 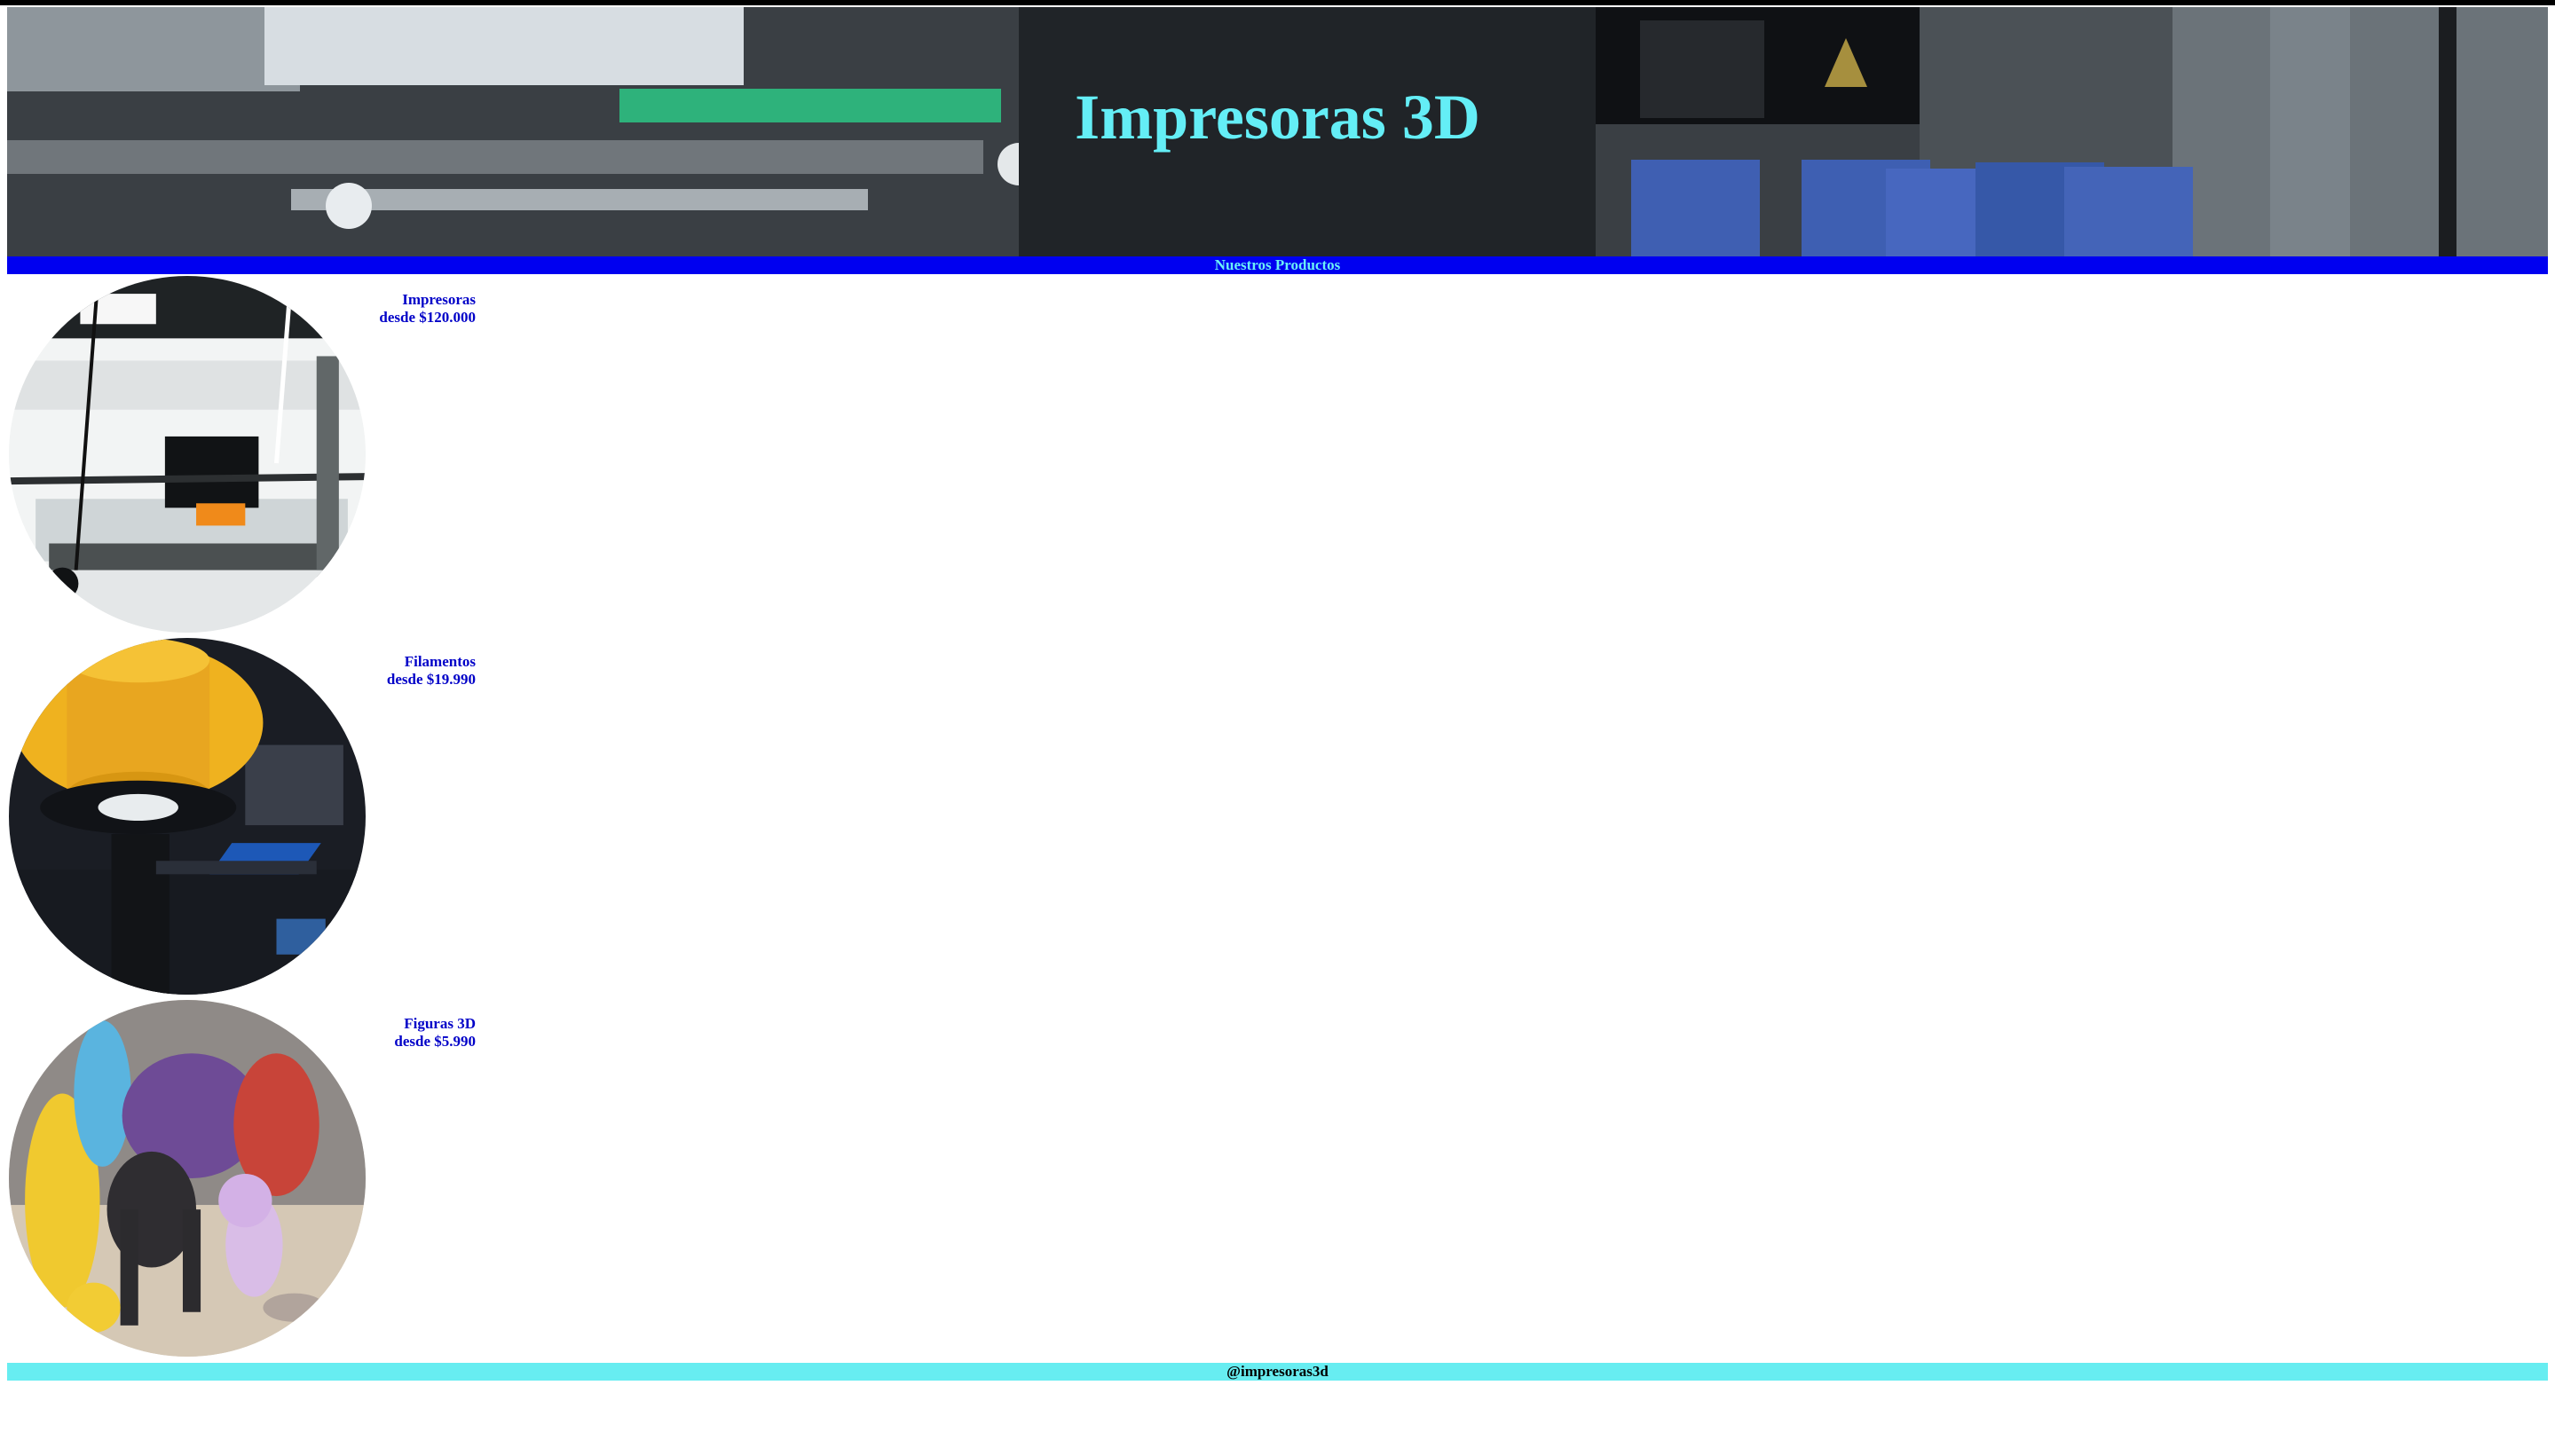 I want to click on product-card-filaments: Filamentos desde $19.990, so click(x=243, y=816).